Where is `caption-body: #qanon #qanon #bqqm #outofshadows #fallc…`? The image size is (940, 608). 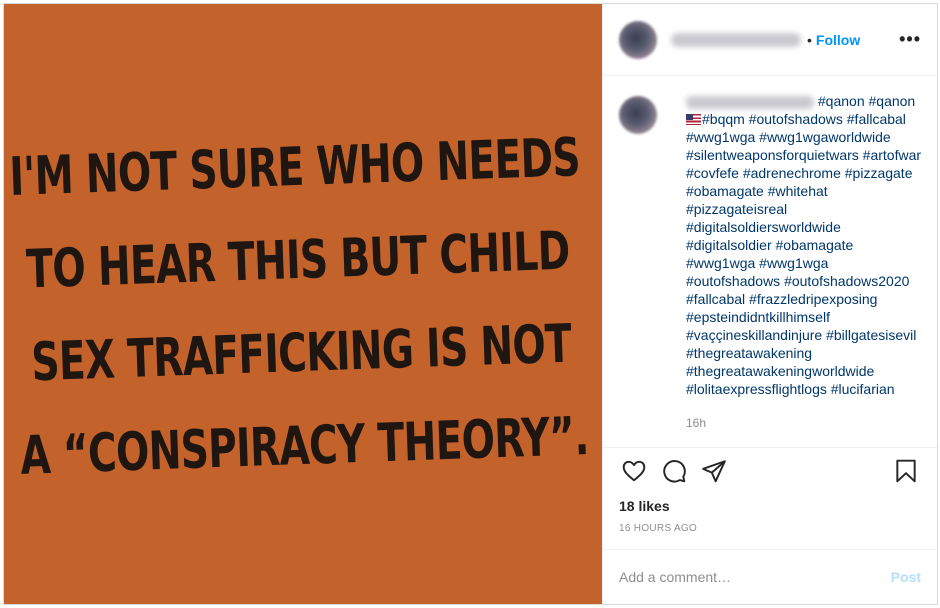
caption-body: #qanon #qanon #bqqm #outofshadows #fallc… is located at coordinates (803, 245).